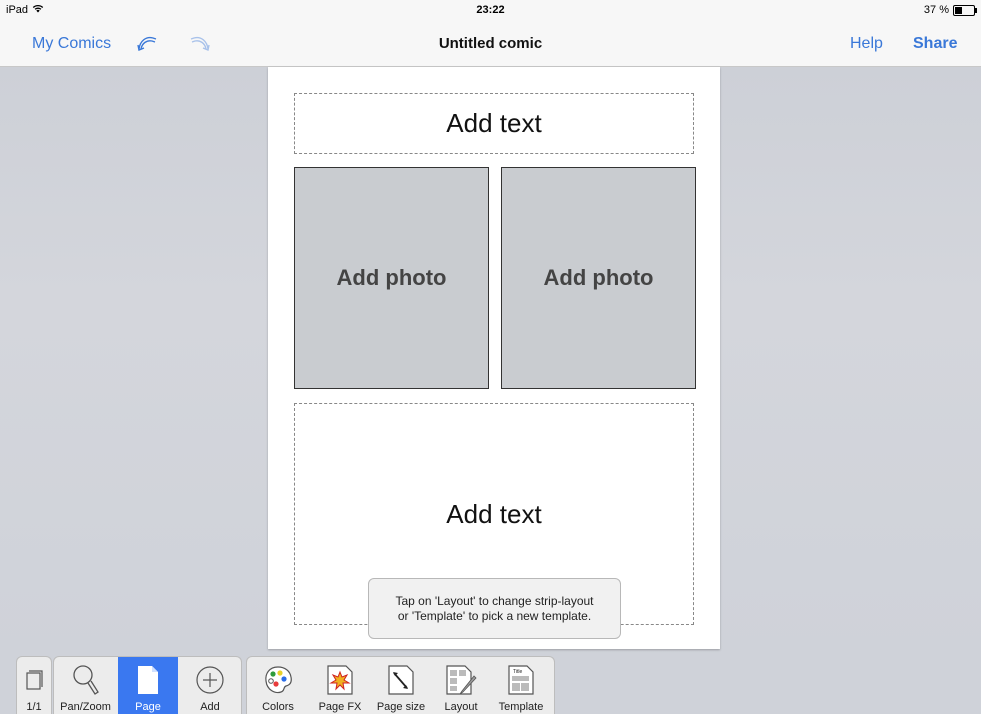 Image resolution: width=981 pixels, height=714 pixels. I want to click on page-size-button: Page size, so click(401, 685).